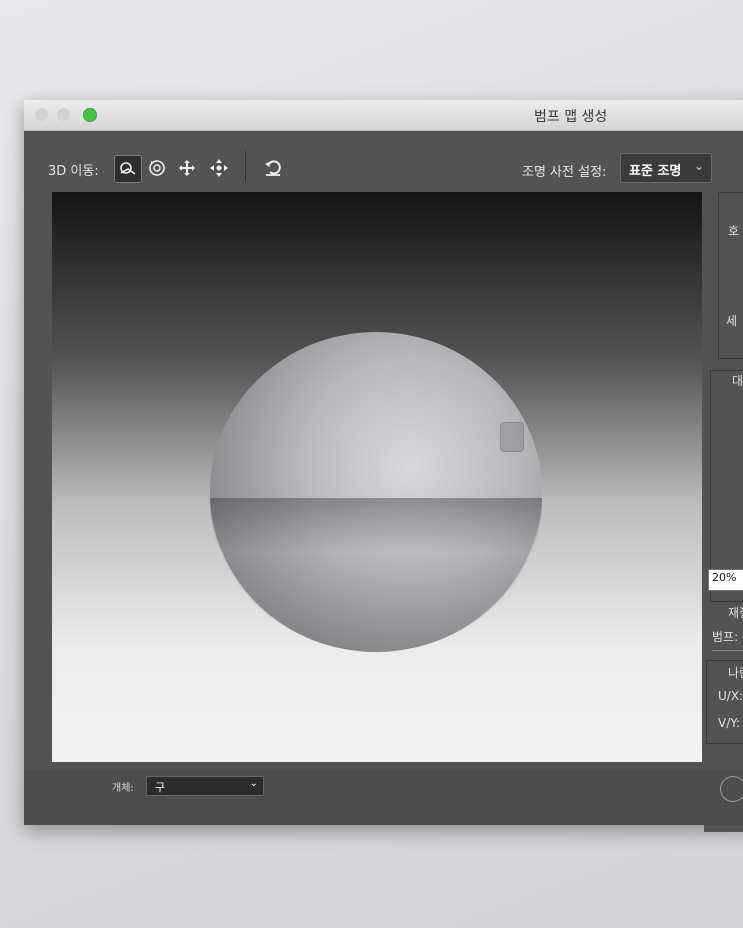 Image resolution: width=743 pixels, height=928 pixels. I want to click on window-title: 범프 맵 생성, so click(571, 117).